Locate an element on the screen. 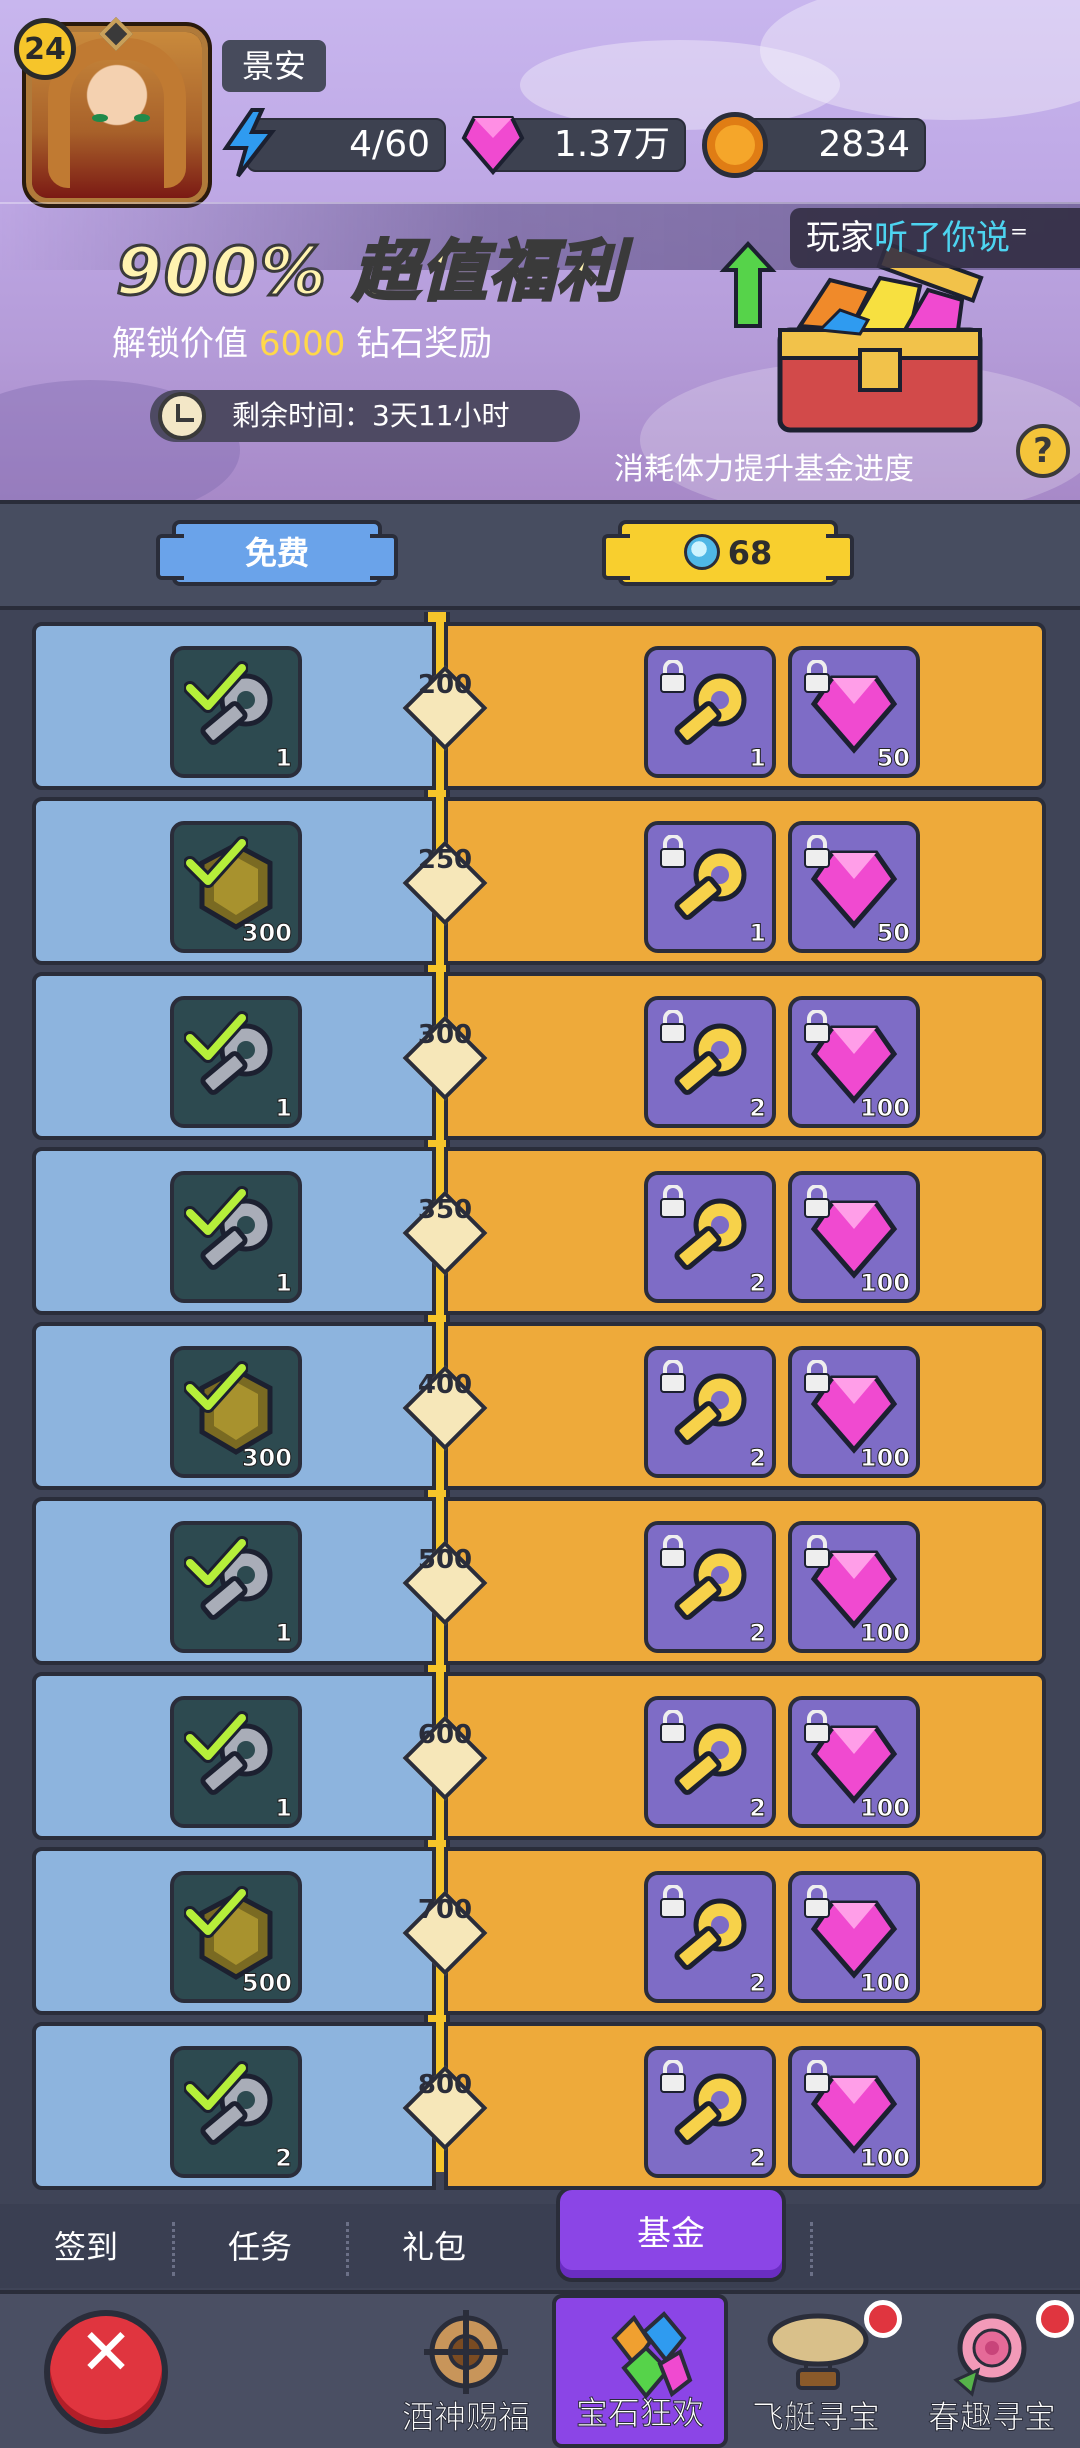  reward-row: 1 2 100 500 is located at coordinates (540, 1581).